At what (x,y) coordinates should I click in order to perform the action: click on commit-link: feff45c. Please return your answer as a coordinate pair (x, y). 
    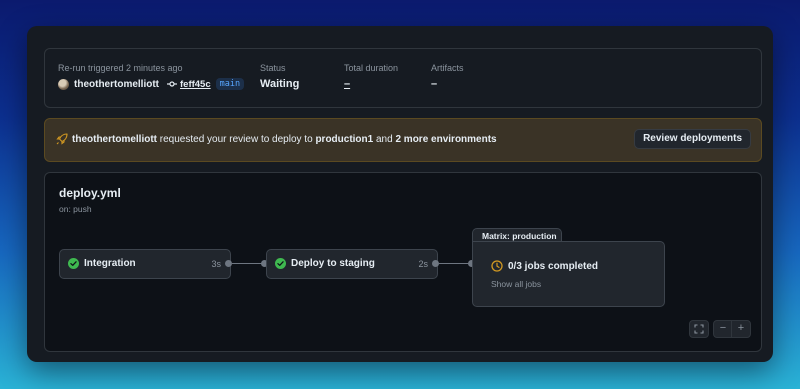
    Looking at the image, I should click on (189, 84).